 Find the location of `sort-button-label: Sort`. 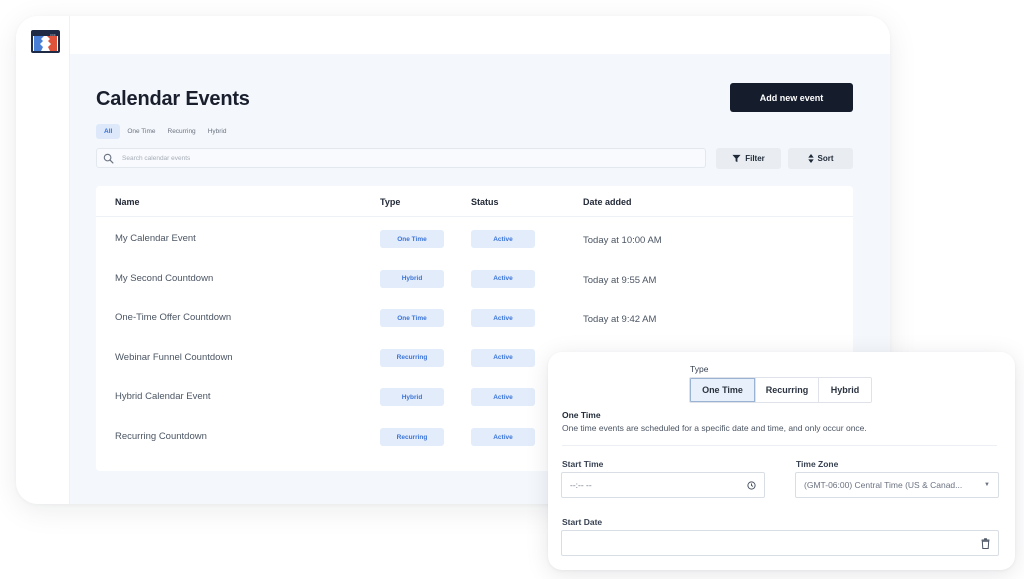

sort-button-label: Sort is located at coordinates (825, 158).